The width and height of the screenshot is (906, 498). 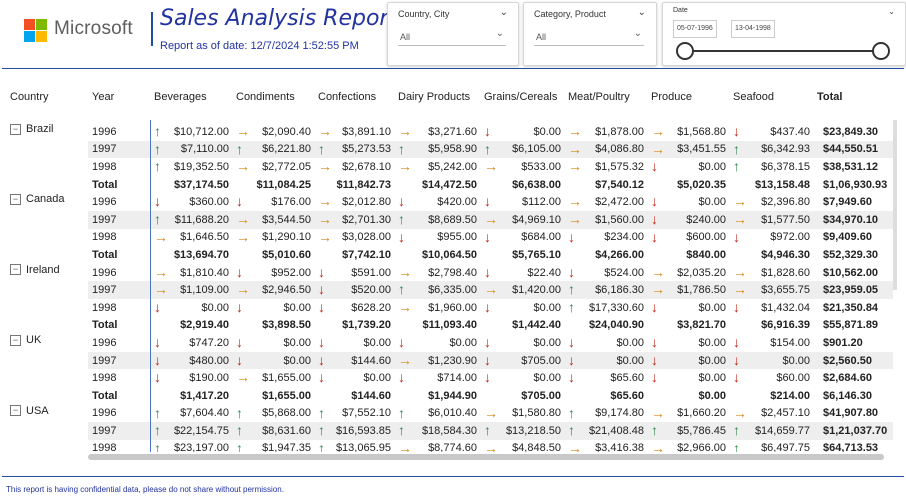 I want to click on cell-value: $8,774.60, so click(x=452, y=447).